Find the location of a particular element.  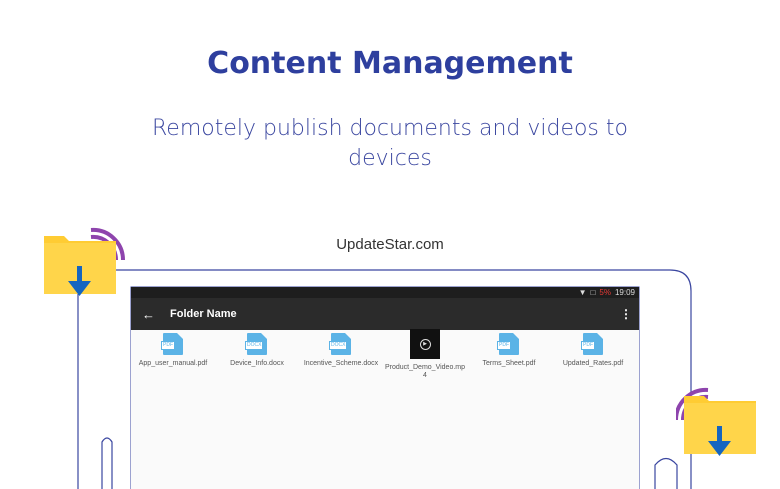

file-item: DOCX Device_Info.docx is located at coordinates (257, 356).